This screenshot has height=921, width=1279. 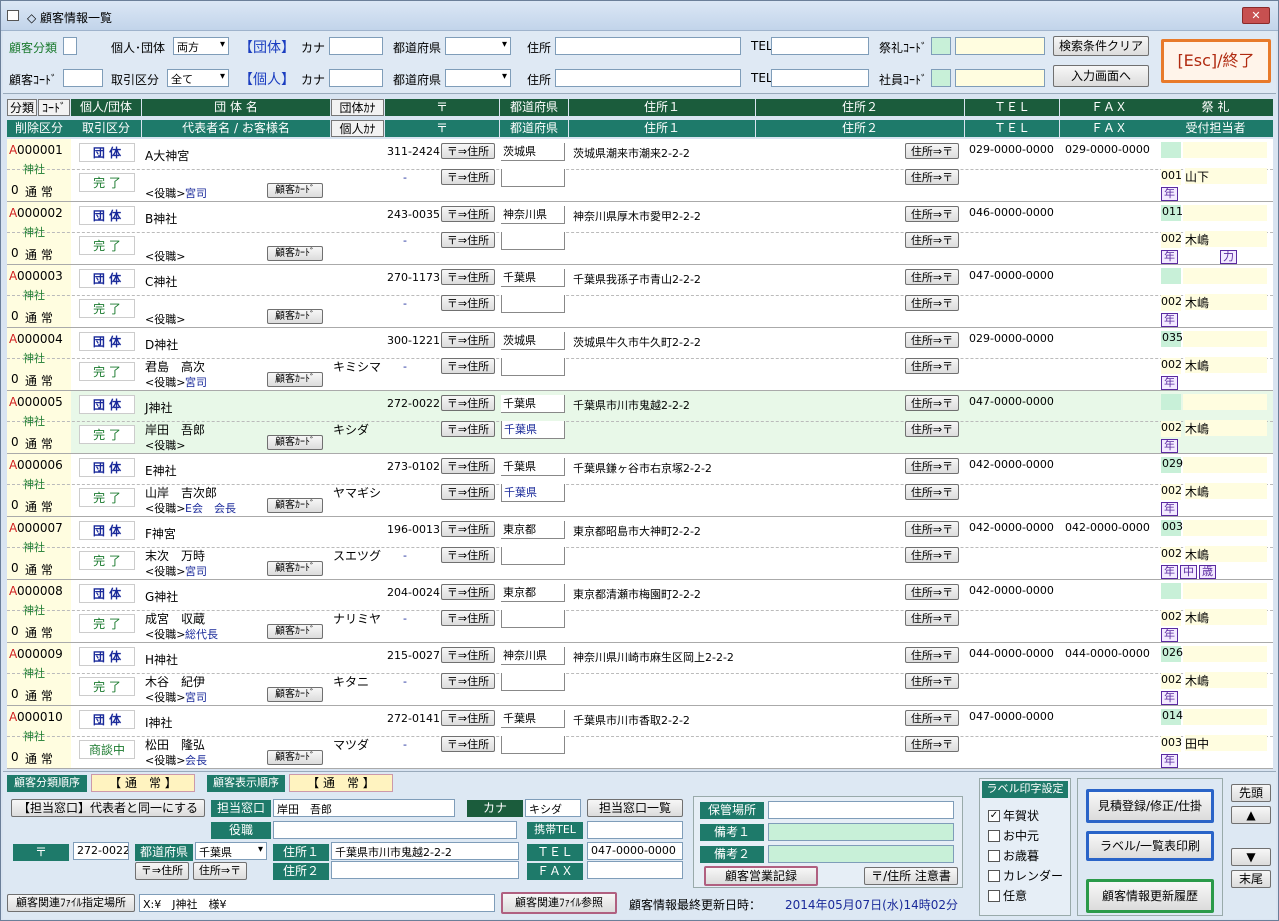 I want to click on role-input, so click(x=395, y=830).